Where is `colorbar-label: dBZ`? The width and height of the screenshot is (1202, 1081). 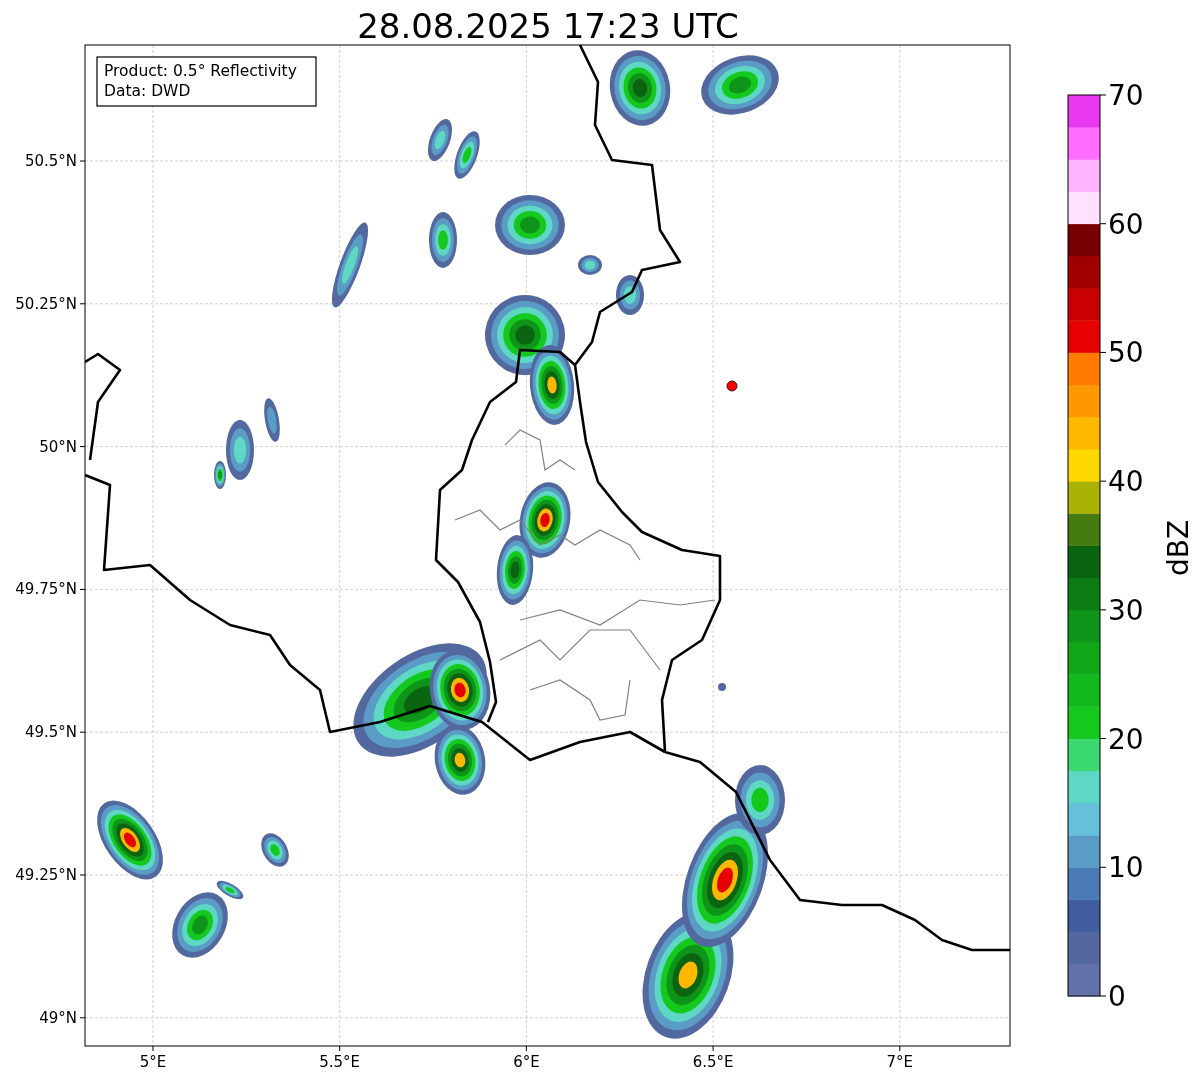
colorbar-label: dBZ is located at coordinates (1178, 548).